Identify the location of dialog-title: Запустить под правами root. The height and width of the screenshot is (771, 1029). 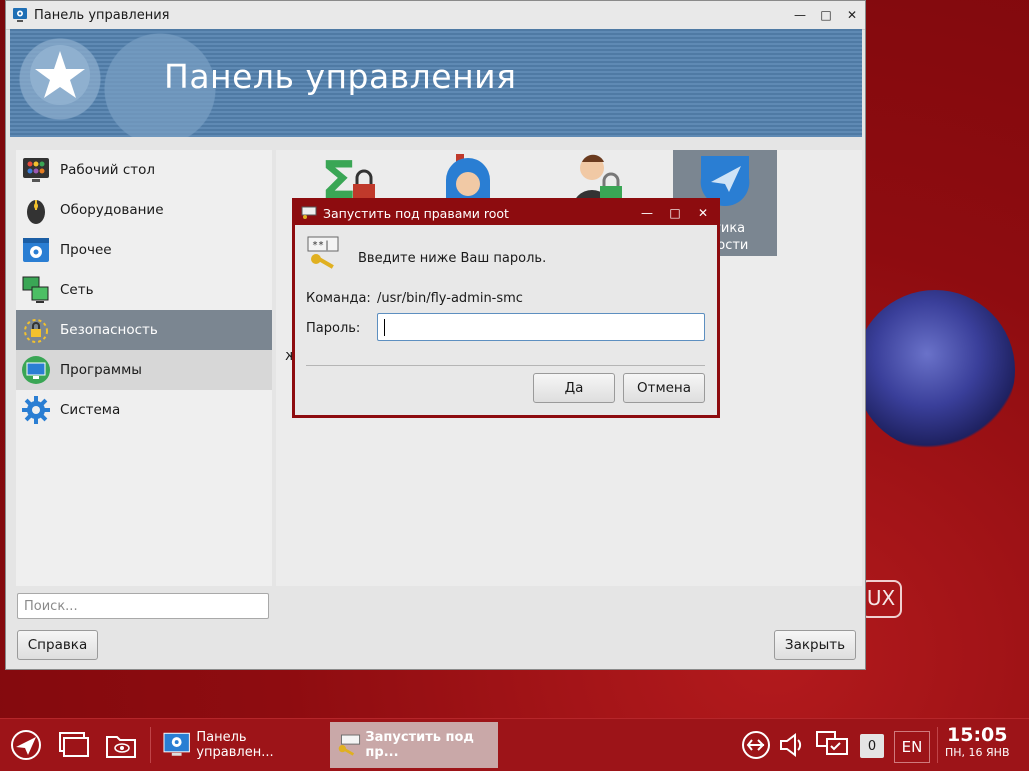
(416, 213).